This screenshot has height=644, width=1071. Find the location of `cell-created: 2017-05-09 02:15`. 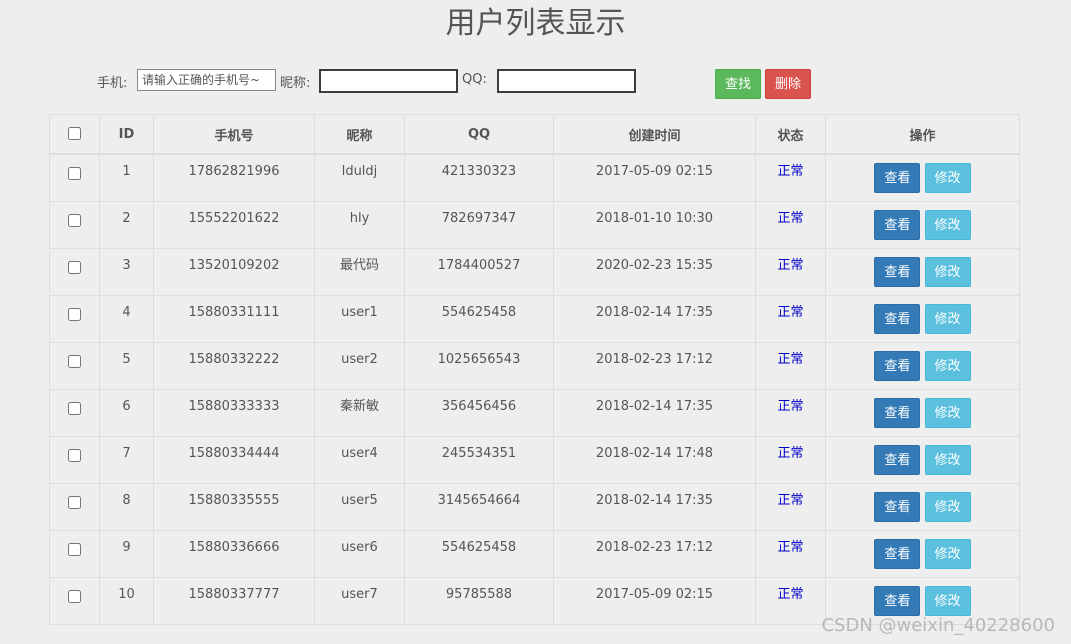

cell-created: 2017-05-09 02:15 is located at coordinates (654, 177).